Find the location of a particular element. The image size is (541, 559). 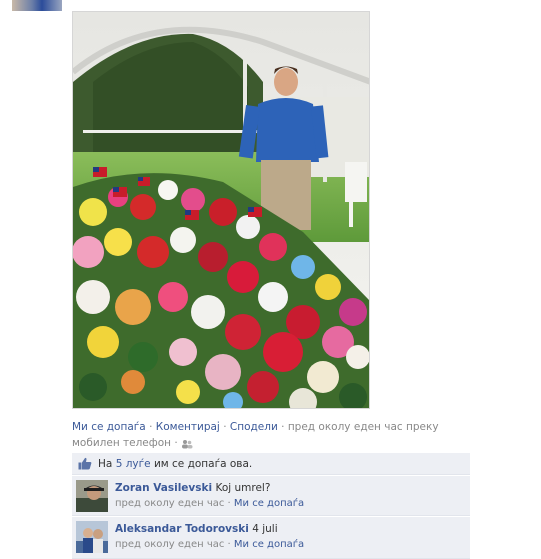

like-link: Ми се допаѓа is located at coordinates (109, 427).